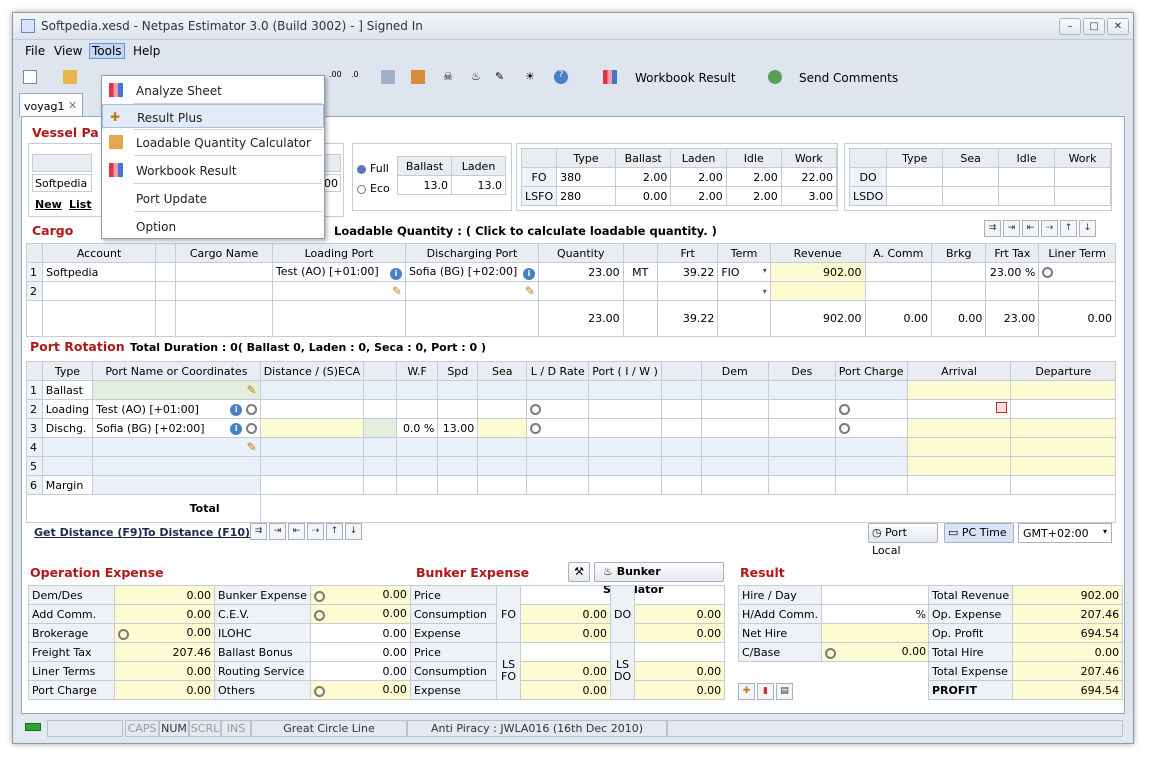 Image resolution: width=1153 pixels, height=763 pixels. I want to click on arrival-cell, so click(959, 409).